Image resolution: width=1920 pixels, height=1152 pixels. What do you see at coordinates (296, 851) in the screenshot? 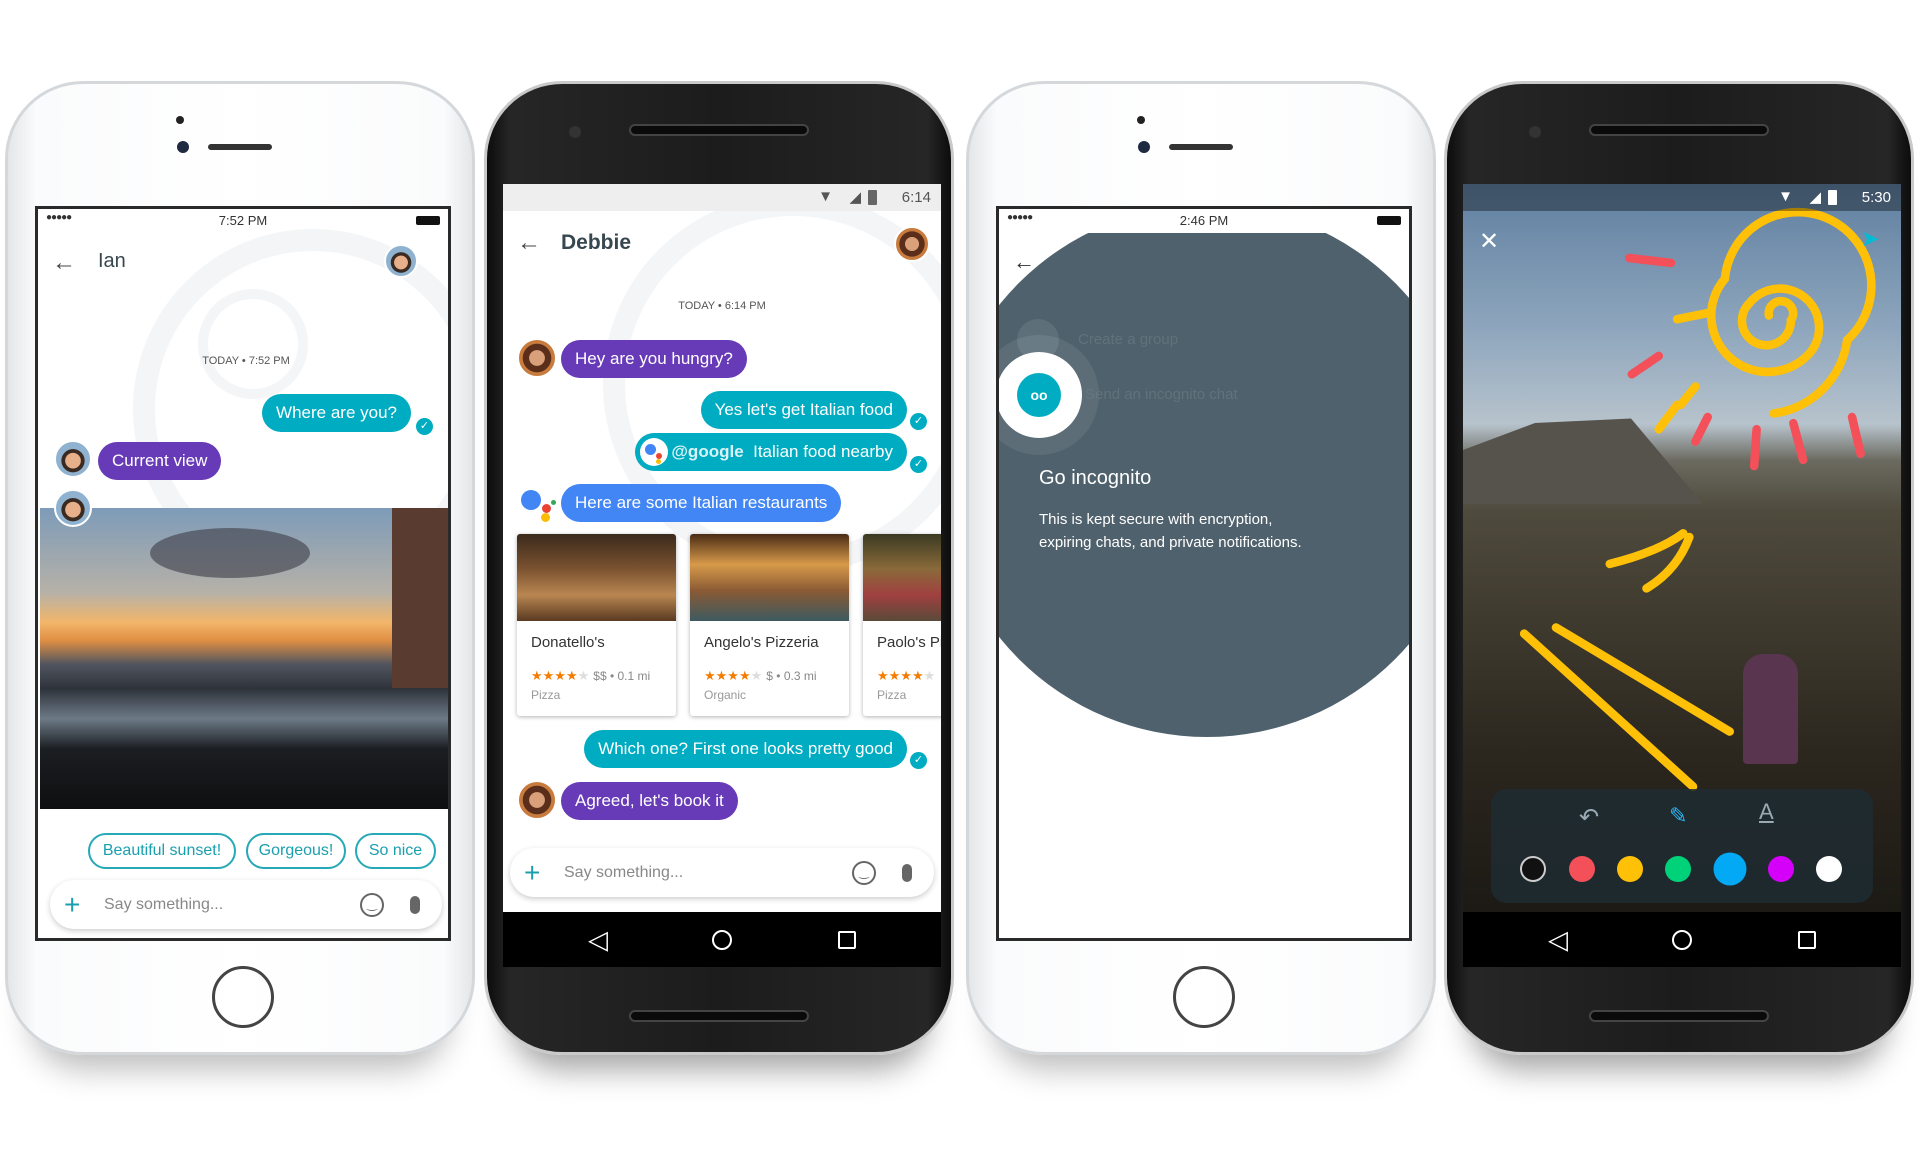
I see `smart-reply-chip: Gorgeous!` at bounding box center [296, 851].